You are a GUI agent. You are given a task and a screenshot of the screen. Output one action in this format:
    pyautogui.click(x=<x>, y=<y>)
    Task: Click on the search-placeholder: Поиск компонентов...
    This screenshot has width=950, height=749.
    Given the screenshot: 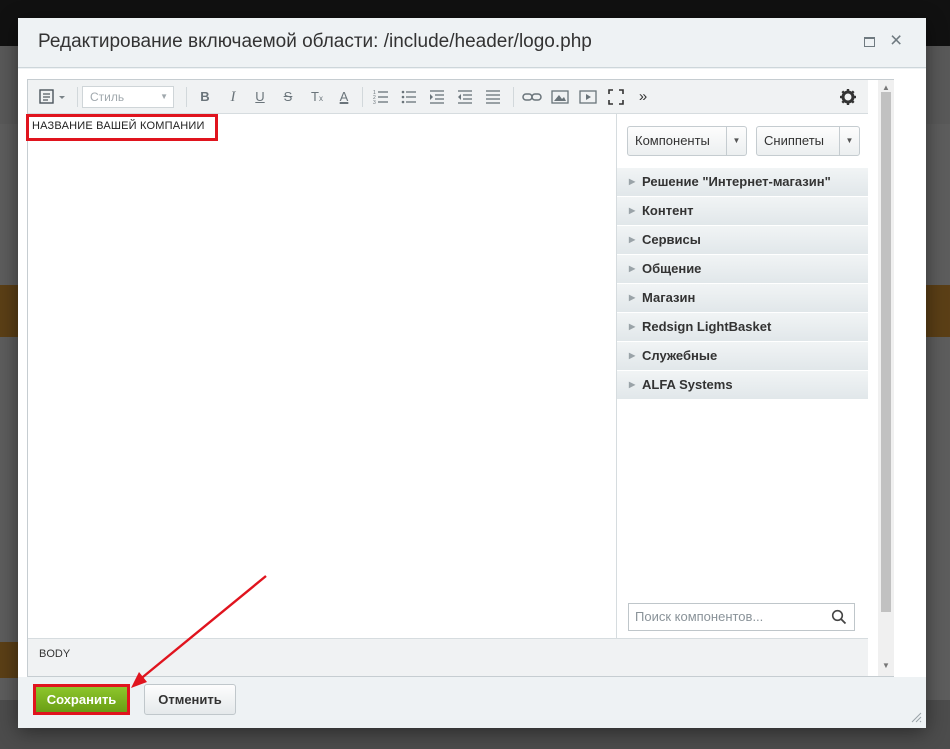 What is the action you would take?
    pyautogui.click(x=699, y=616)
    